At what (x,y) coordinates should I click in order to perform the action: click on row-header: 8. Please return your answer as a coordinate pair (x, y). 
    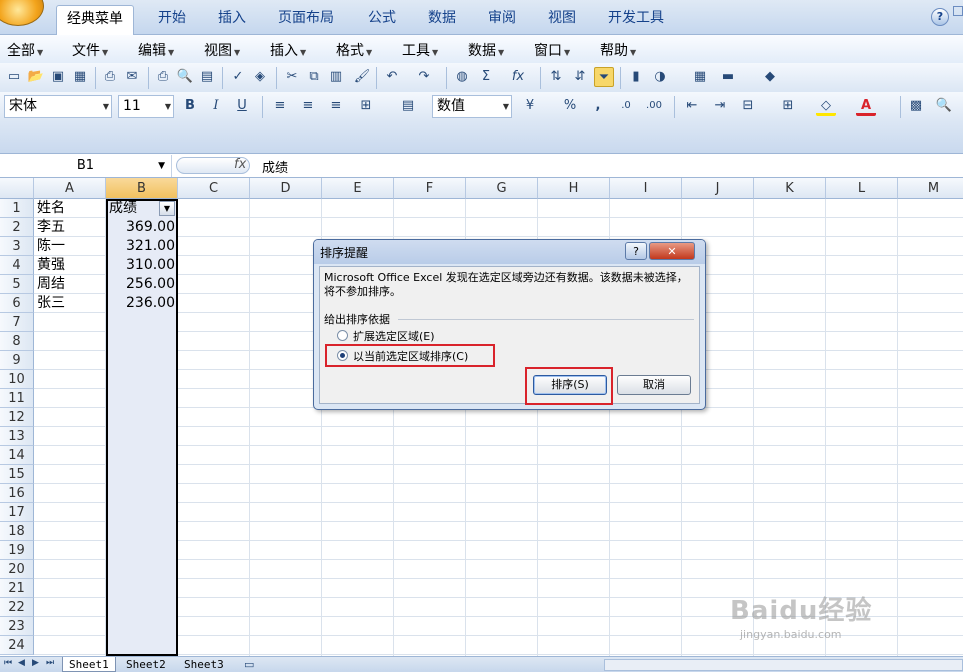
    Looking at the image, I should click on (17, 341).